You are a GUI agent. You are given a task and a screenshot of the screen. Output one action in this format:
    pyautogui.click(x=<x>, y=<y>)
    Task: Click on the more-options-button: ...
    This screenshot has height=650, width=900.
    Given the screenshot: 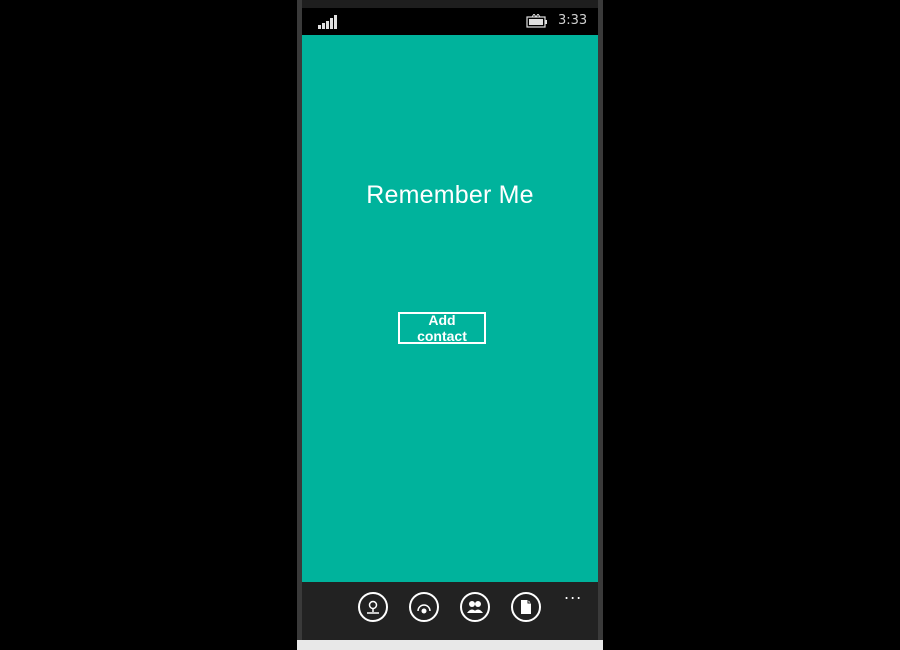 What is the action you would take?
    pyautogui.click(x=573, y=593)
    